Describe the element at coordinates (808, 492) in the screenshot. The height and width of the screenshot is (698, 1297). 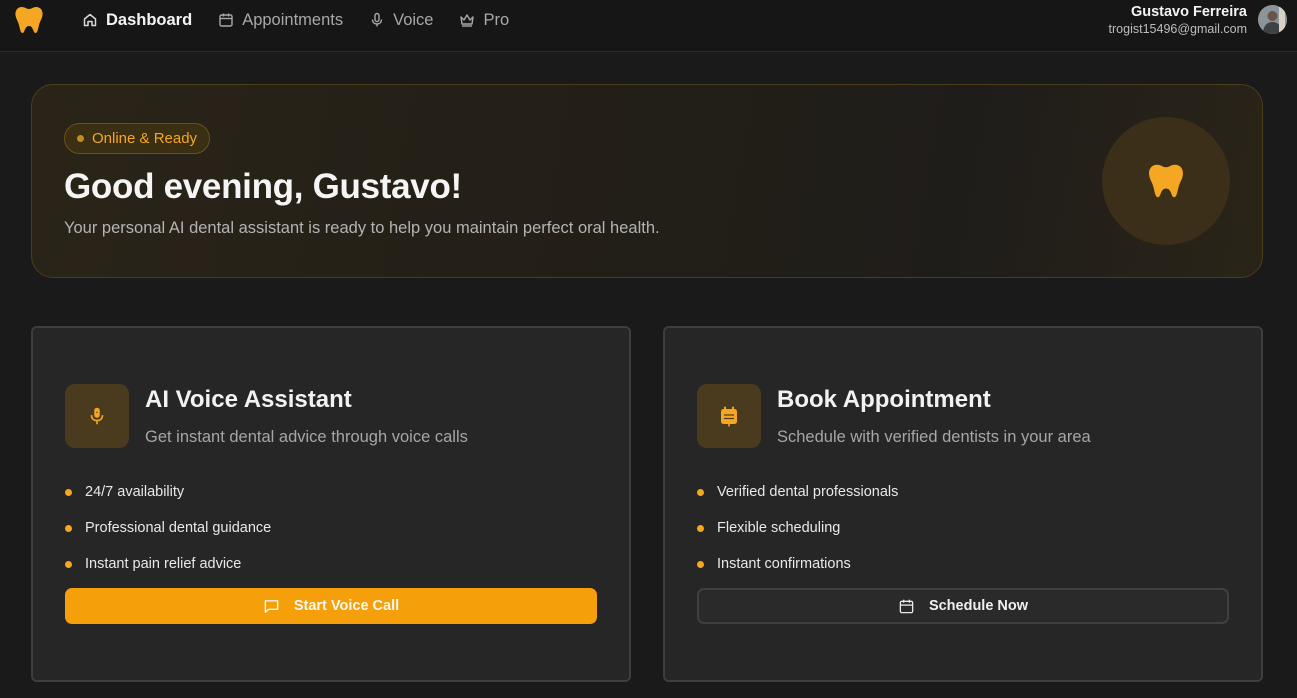
I see `feature-label: Verified dental professionals` at that location.